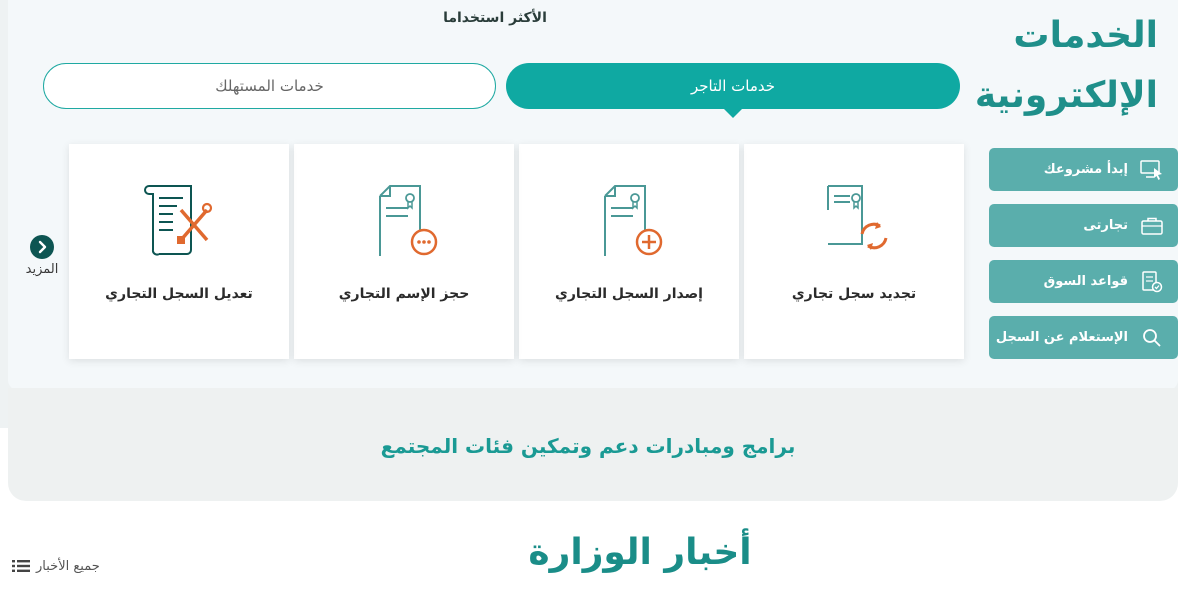  Describe the element at coordinates (854, 251) in the screenshot. I see `card-renew-registration: تجديد سجل تجاري` at that location.